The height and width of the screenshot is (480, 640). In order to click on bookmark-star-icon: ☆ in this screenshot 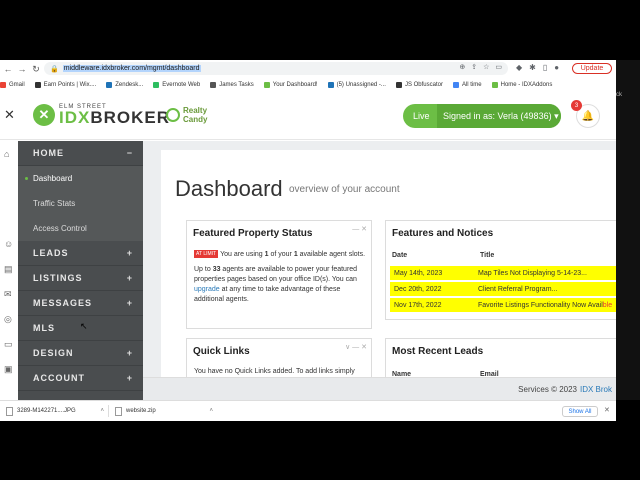, I will do `click(486, 67)`.